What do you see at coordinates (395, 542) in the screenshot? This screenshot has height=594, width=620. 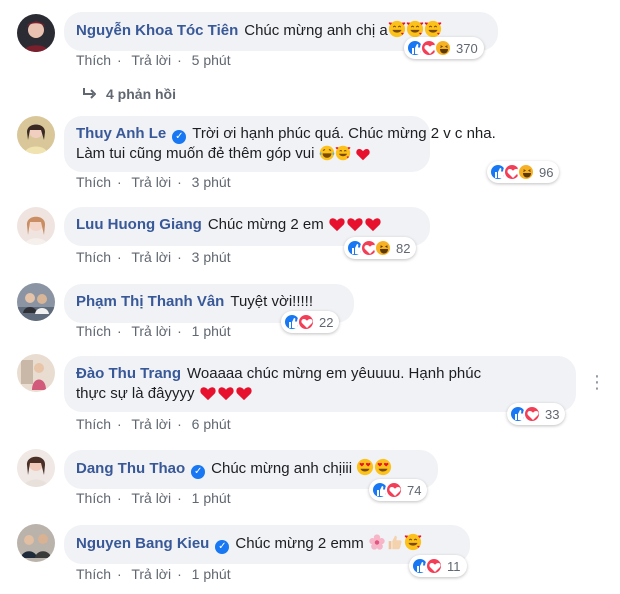 I see `thumbs-up-icon` at bounding box center [395, 542].